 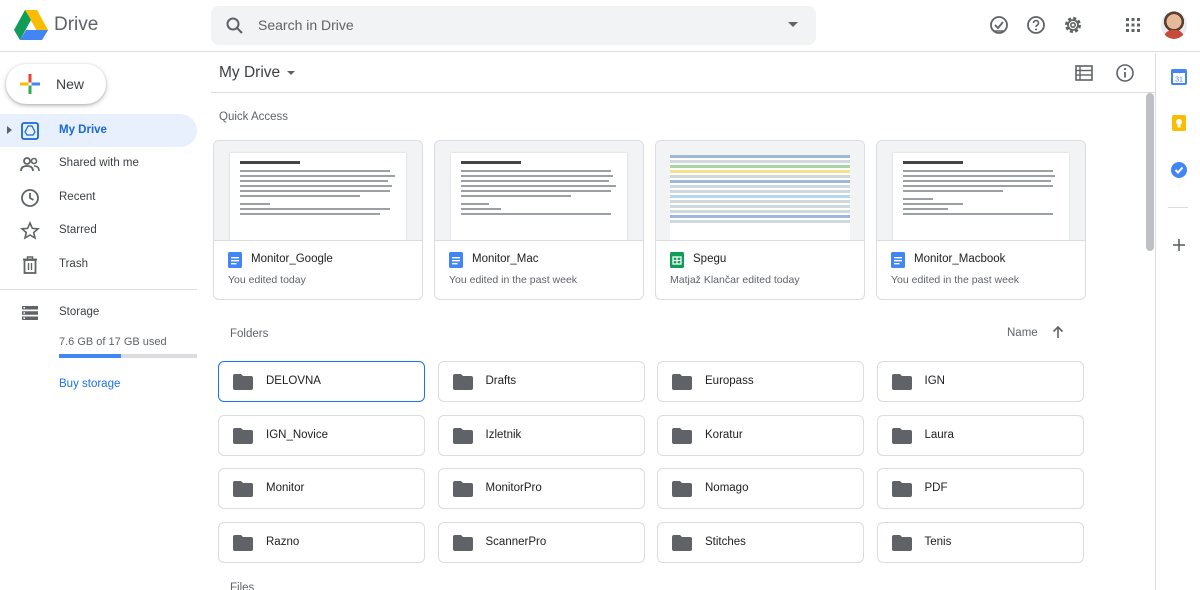 What do you see at coordinates (760, 542) in the screenshot?
I see `folder-tile: Stitches` at bounding box center [760, 542].